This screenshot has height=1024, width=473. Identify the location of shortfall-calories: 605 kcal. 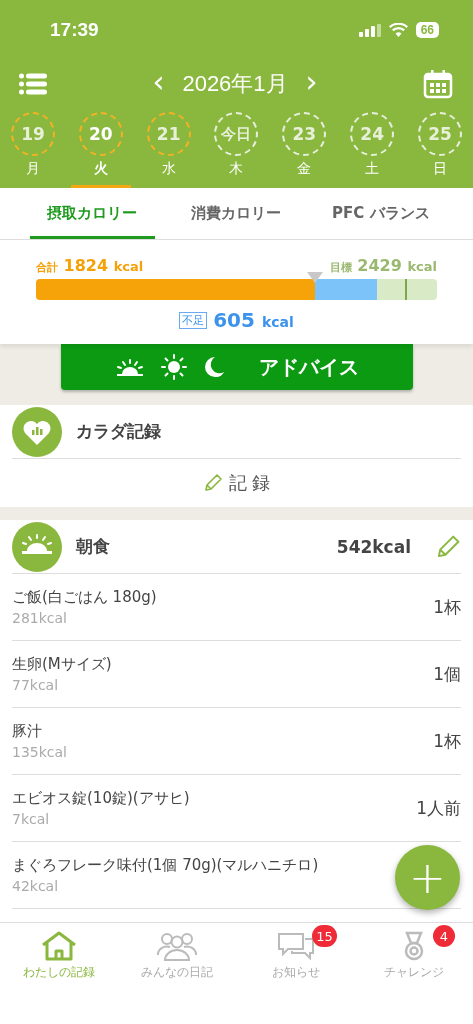
(253, 320).